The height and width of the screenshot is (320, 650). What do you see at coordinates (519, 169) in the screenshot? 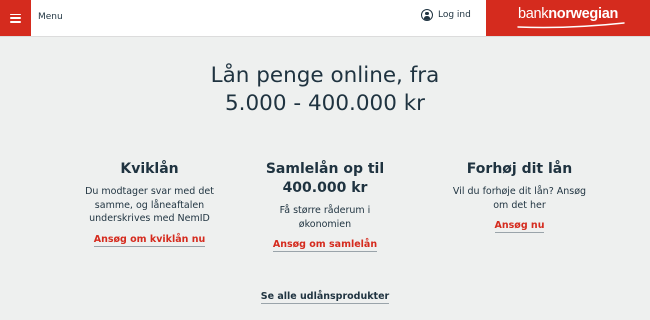
I see `product-title: Forhøj dit lån` at bounding box center [519, 169].